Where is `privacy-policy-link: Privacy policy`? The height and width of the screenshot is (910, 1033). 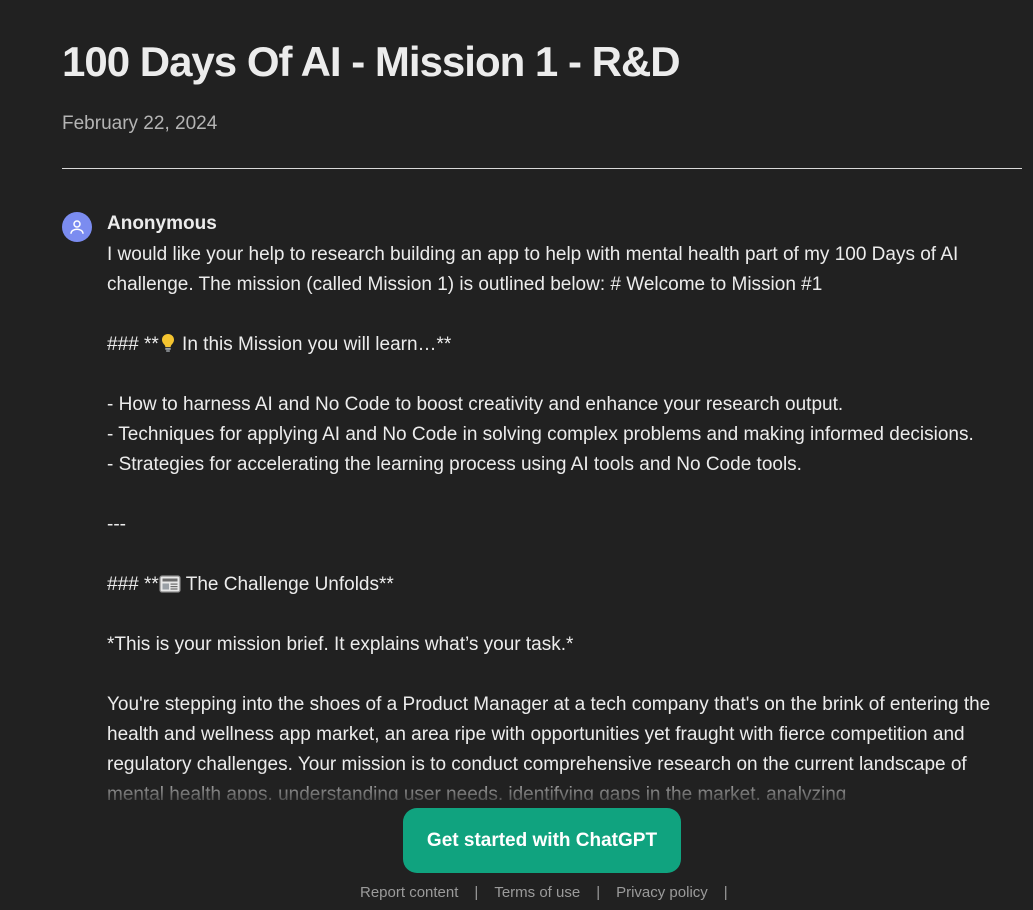 privacy-policy-link: Privacy policy is located at coordinates (662, 892).